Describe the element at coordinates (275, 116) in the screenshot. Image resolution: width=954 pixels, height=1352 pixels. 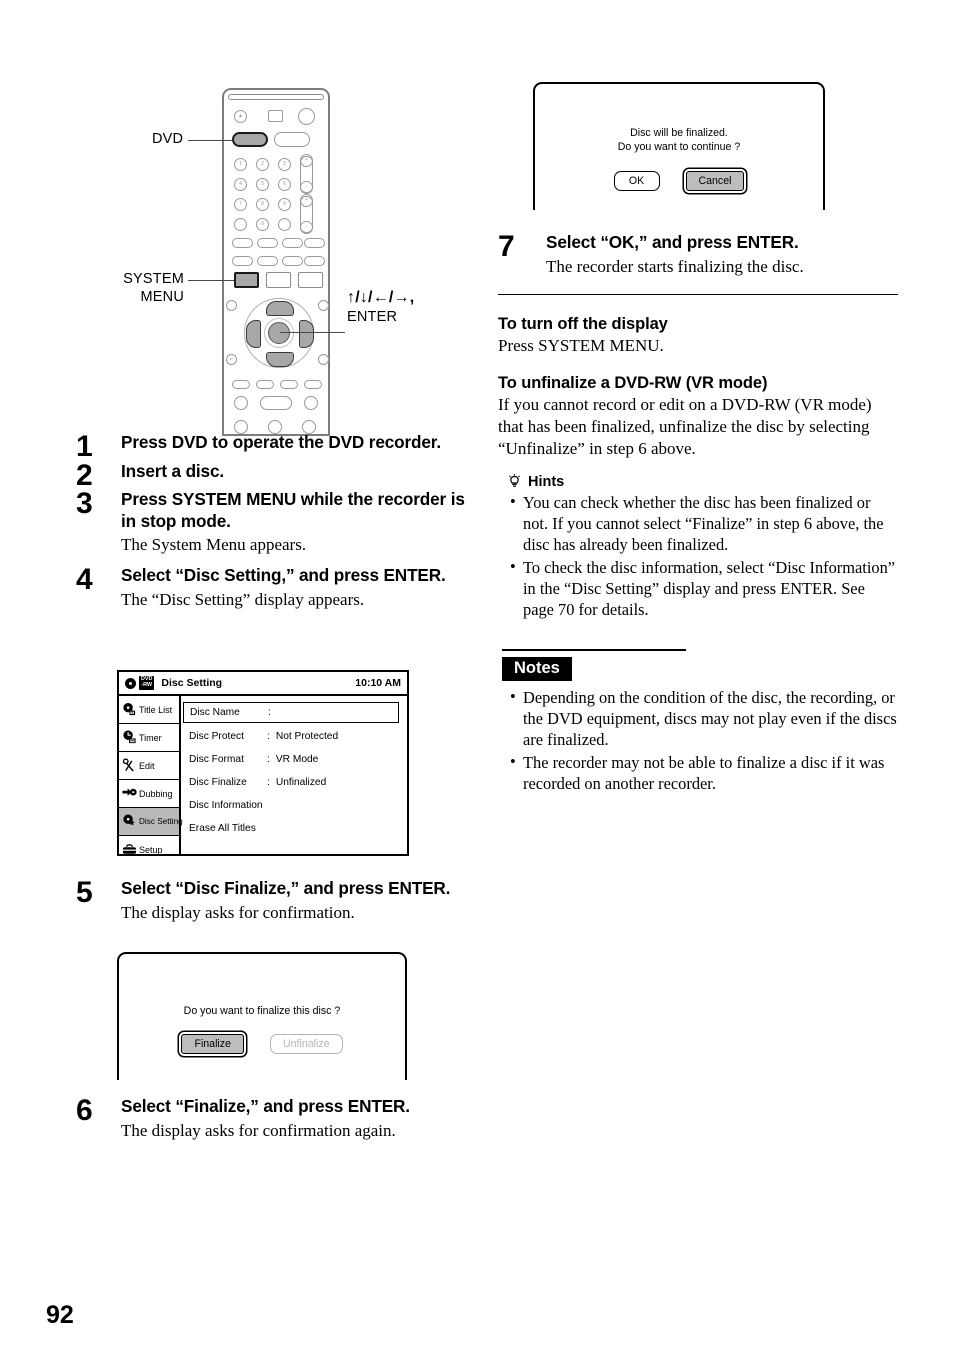
I see `tv-video-button` at that location.